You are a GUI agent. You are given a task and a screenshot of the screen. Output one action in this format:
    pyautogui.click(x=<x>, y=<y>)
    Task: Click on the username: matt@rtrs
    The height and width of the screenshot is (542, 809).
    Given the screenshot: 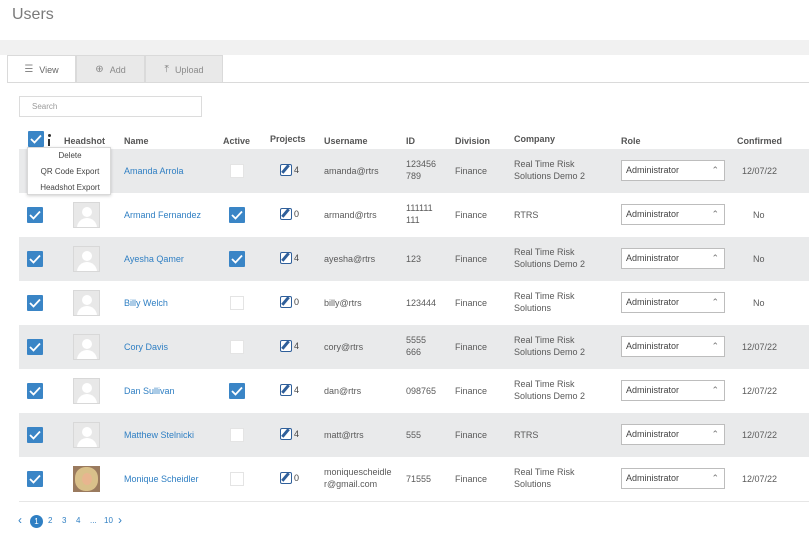 What is the action you would take?
    pyautogui.click(x=344, y=435)
    